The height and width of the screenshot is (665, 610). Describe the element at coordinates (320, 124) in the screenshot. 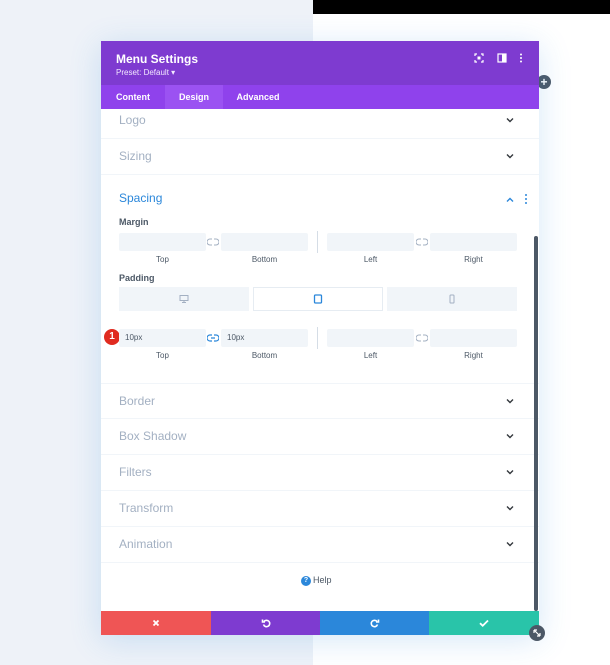

I see `section-logo: Logo` at that location.